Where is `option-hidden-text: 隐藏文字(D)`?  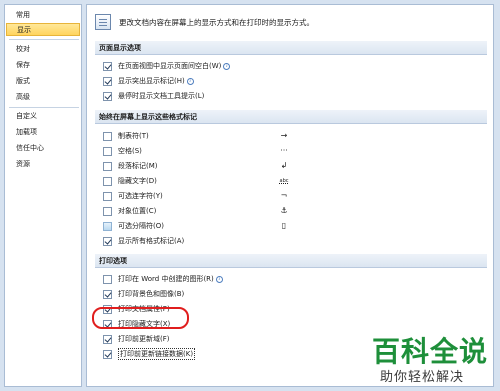 option-hidden-text: 隐藏文字(D) is located at coordinates (130, 181).